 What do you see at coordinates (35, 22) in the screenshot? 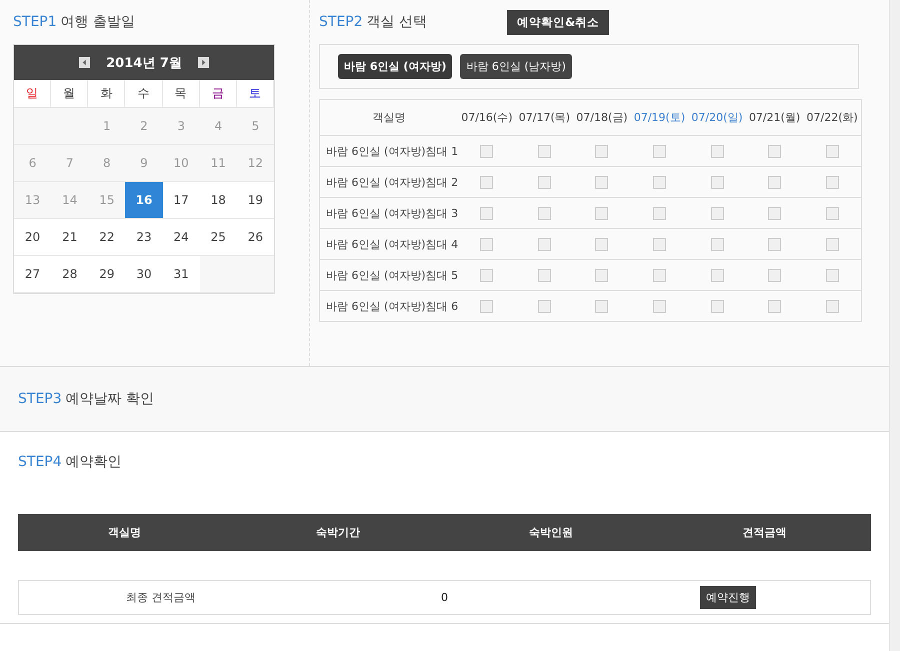
I see `step-label: STEP1` at bounding box center [35, 22].